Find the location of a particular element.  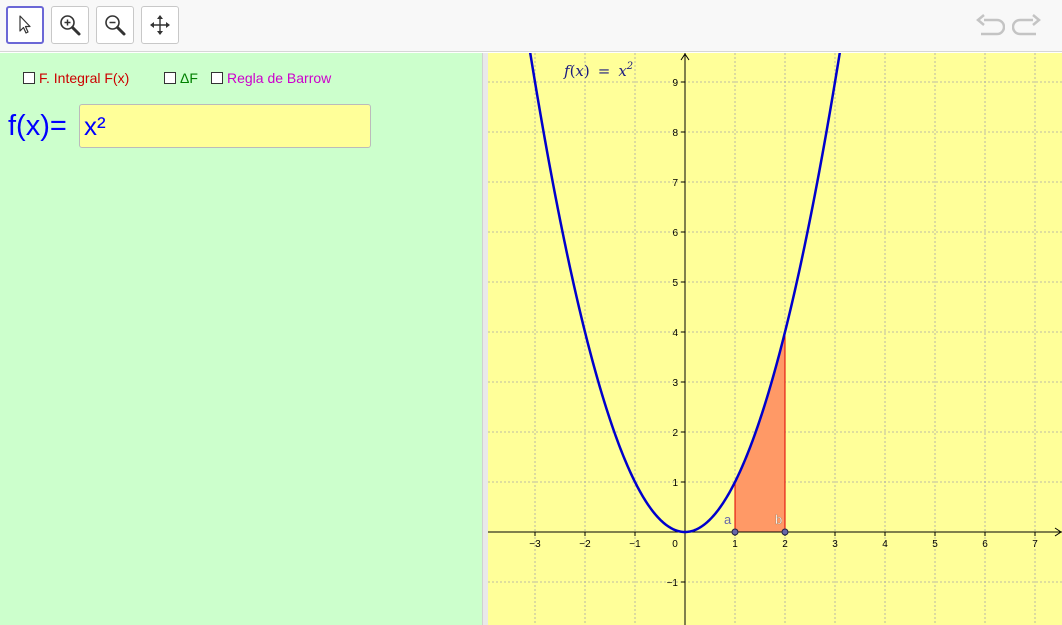

point-a is located at coordinates (735, 532).